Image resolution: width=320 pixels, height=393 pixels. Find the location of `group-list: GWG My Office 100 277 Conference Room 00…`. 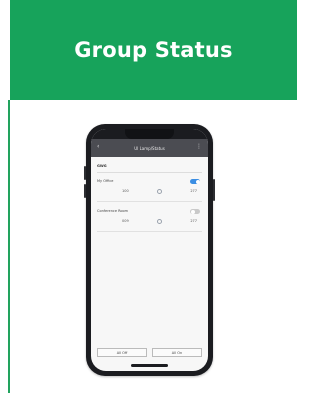

group-list: GWG My Office 100 277 Conference Room 00… is located at coordinates (149, 201).